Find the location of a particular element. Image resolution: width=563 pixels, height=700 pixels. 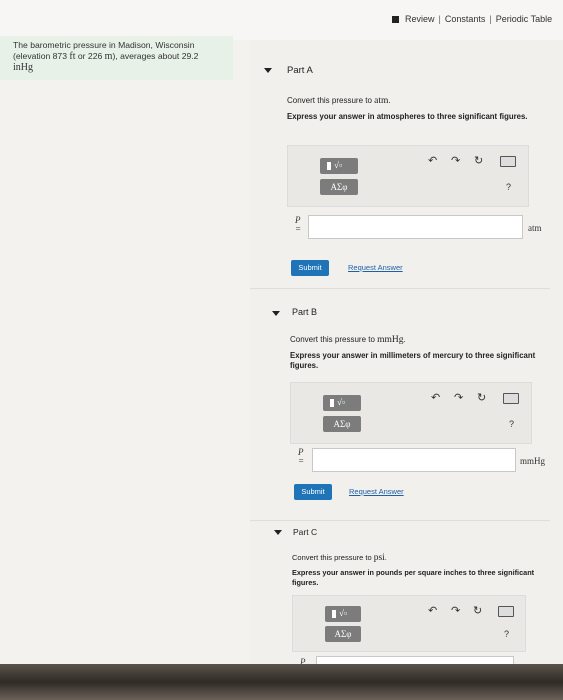

part-b-question: Convert this pressure to mmHg. is located at coordinates (348, 340).